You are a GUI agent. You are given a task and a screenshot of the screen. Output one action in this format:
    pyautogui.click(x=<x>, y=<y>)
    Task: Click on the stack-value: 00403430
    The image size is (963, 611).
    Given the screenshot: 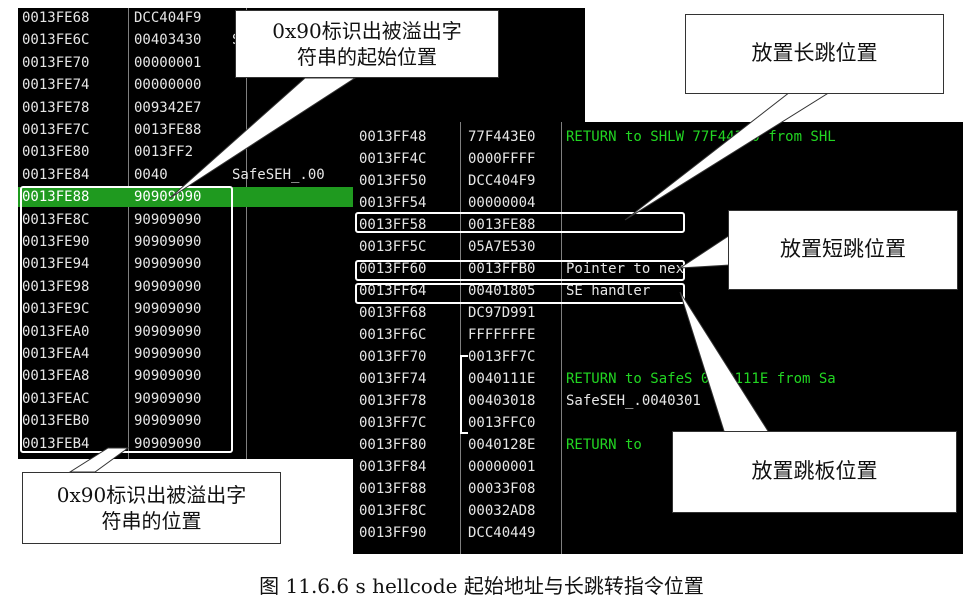 What is the action you would take?
    pyautogui.click(x=168, y=40)
    